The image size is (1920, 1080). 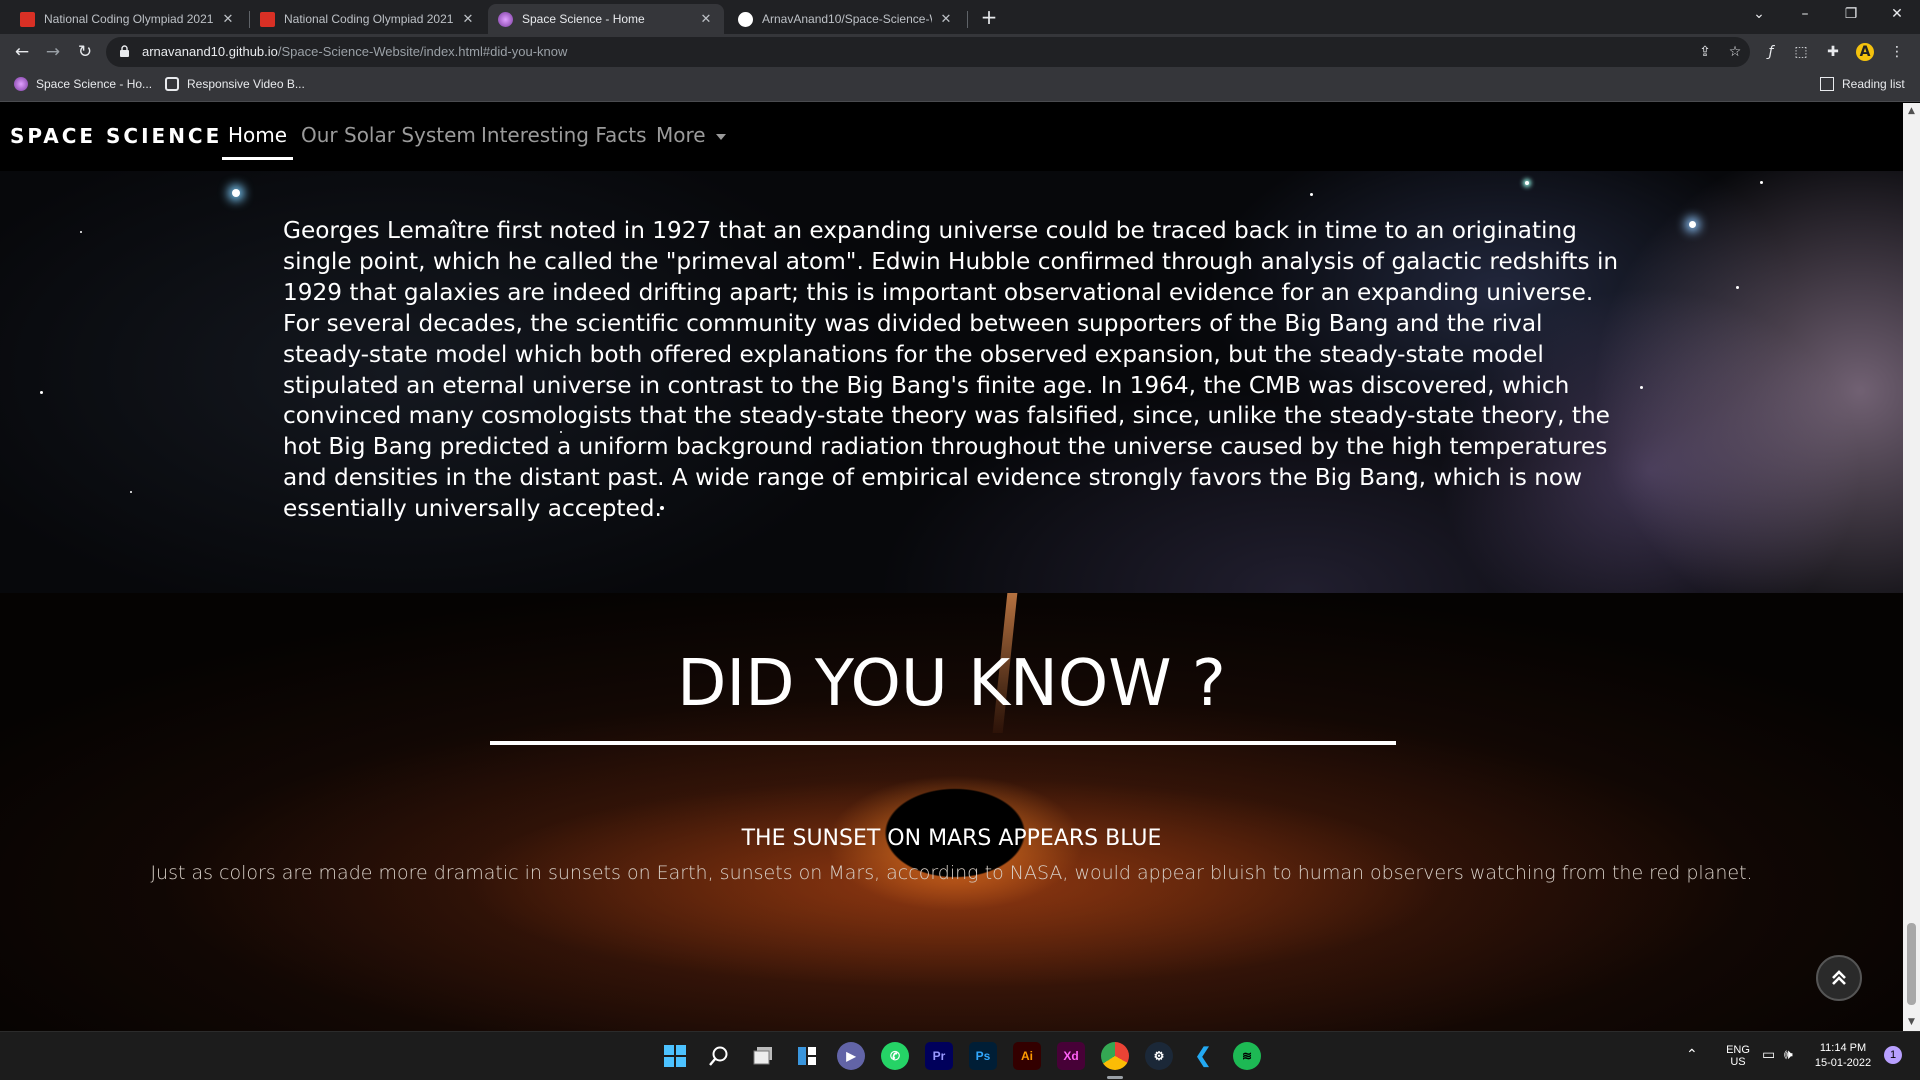 What do you see at coordinates (583, 19) in the screenshot?
I see `tab-title: Space Science - Home` at bounding box center [583, 19].